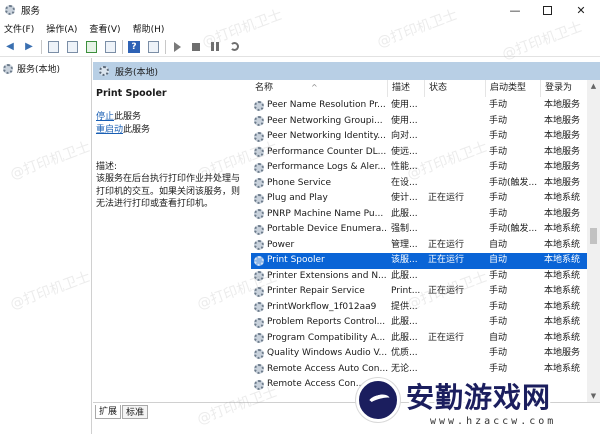 The width and height of the screenshot is (600, 434). What do you see at coordinates (177, 47) in the screenshot?
I see `play-icon` at bounding box center [177, 47].